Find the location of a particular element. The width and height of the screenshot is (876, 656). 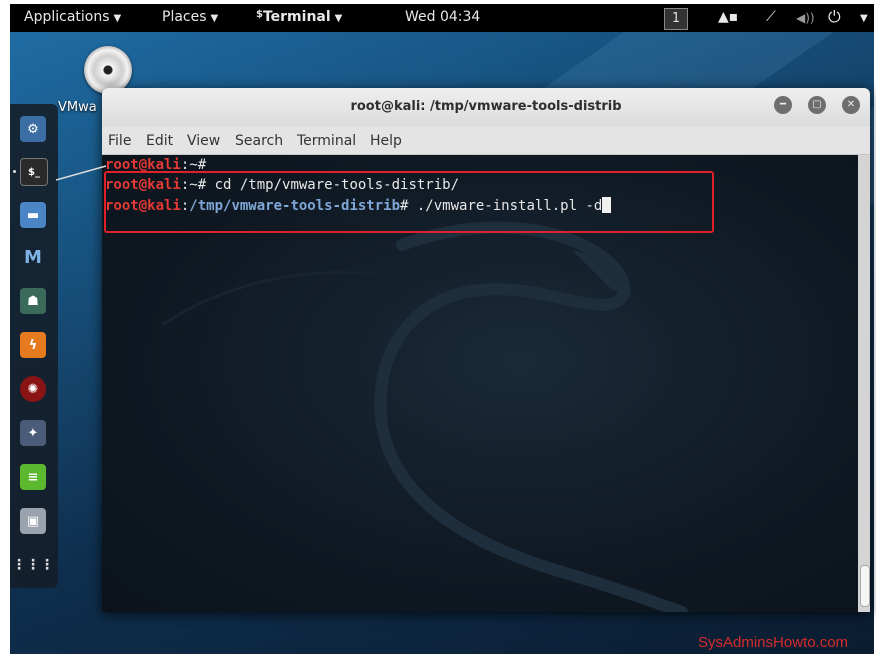

metasploit-icon: M is located at coordinates (33, 257).